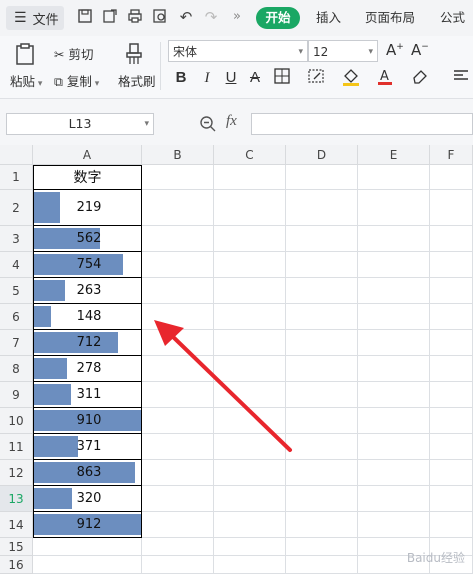  Describe the element at coordinates (420, 50) in the screenshot. I see `decrease-font-icon: A−` at that location.